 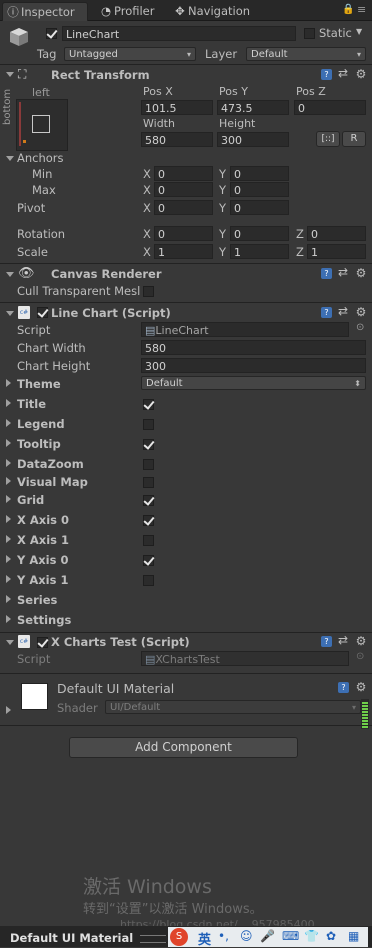 I want to click on line-chart-enabled-checkbox, so click(x=42, y=312).